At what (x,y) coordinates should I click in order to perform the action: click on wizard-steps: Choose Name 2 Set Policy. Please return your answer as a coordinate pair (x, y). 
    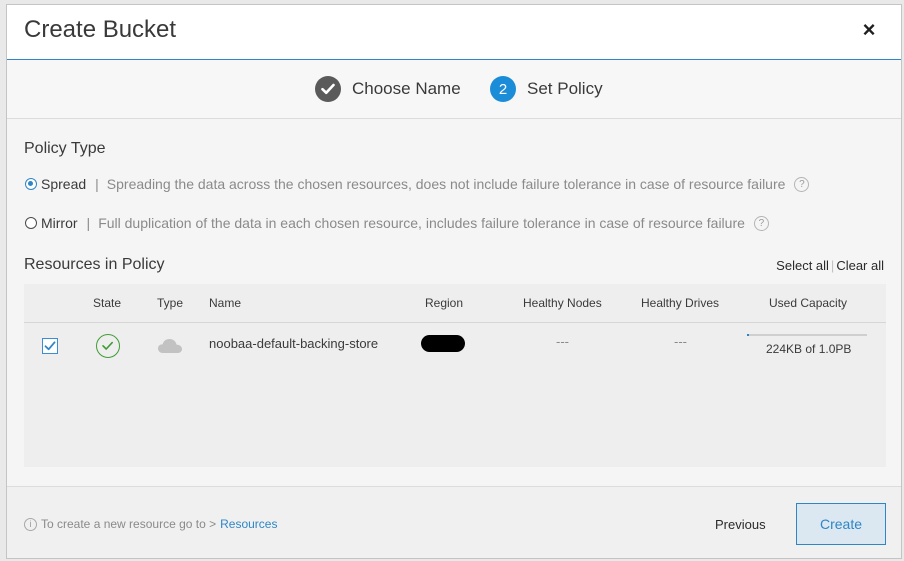
    Looking at the image, I should click on (454, 89).